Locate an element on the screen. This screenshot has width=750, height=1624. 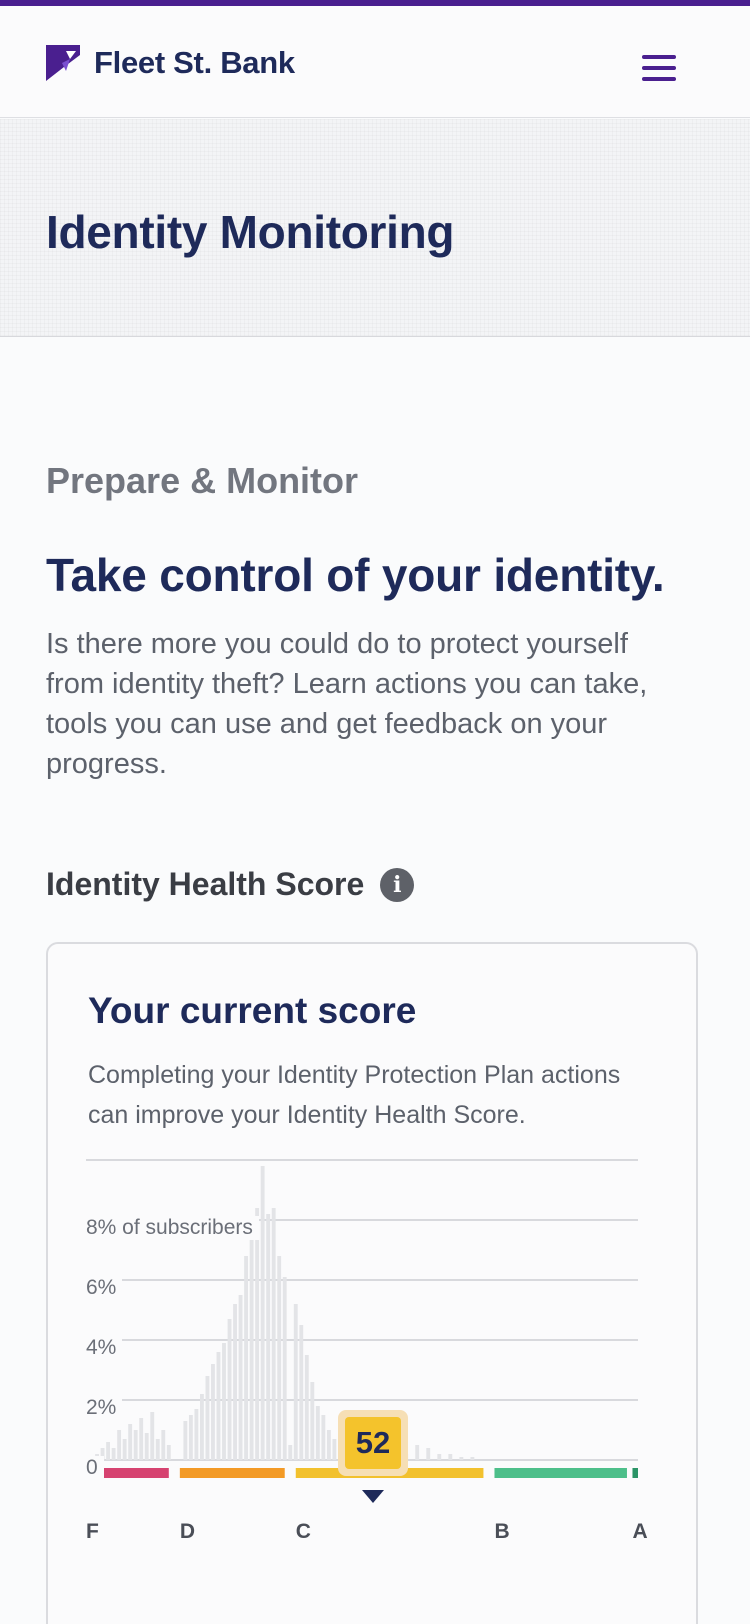
grade-label-c: C is located at coordinates (303, 1531).